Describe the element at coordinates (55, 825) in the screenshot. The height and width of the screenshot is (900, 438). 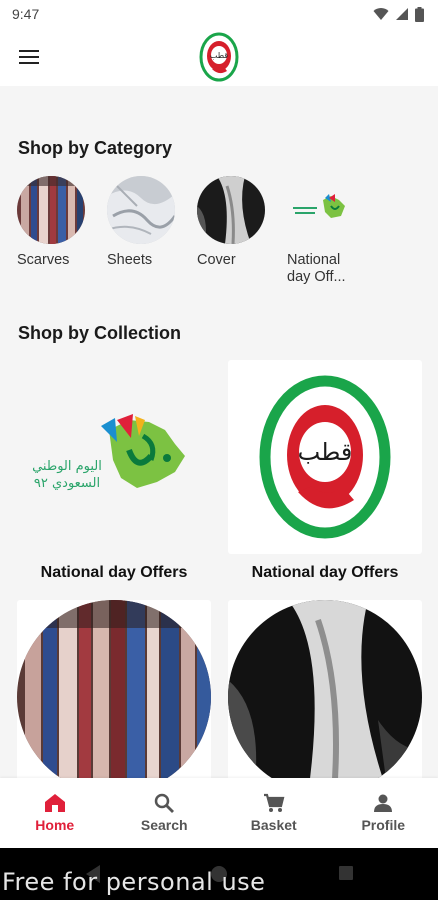
I see `nav-label: Home` at that location.